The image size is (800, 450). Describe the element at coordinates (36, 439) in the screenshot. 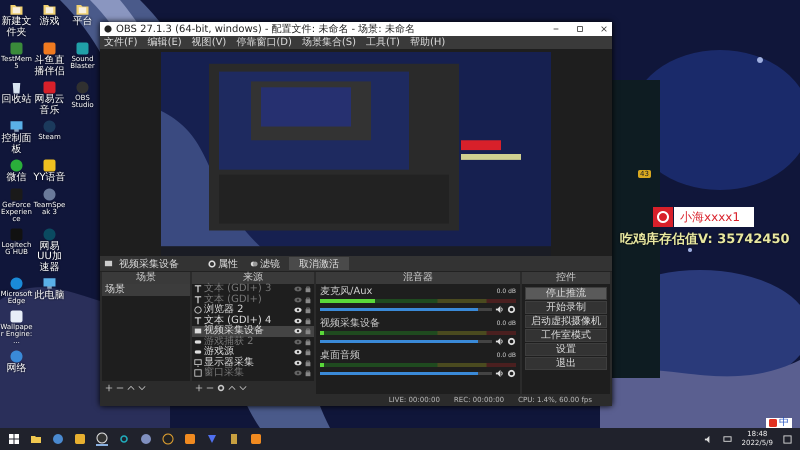

I see `folder-icon` at that location.